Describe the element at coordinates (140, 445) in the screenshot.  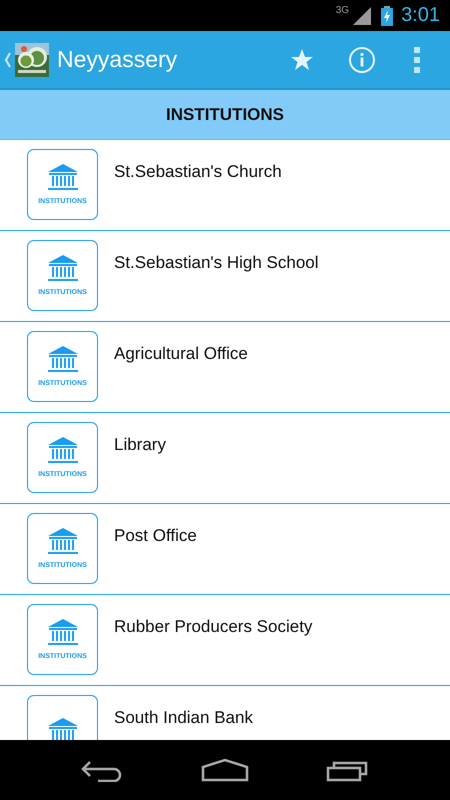
I see `item-name: Library` at that location.